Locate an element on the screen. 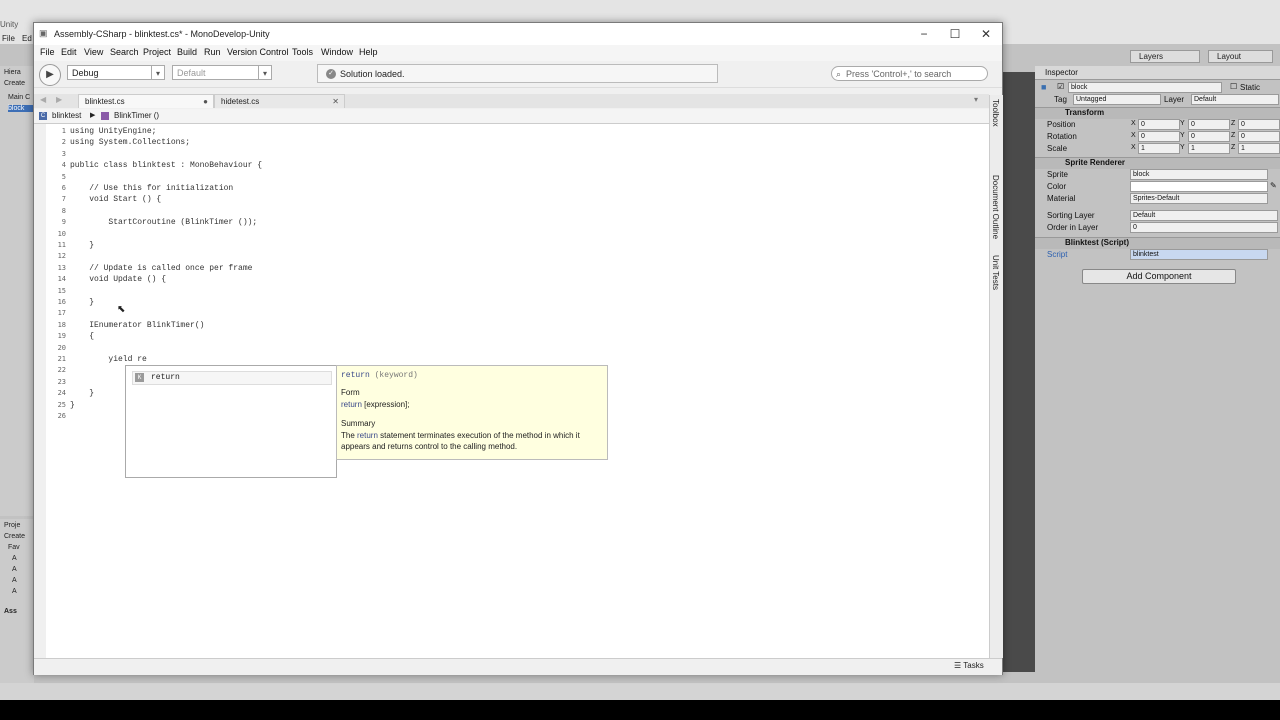 This screenshot has width=1280, height=720. menu-file: File is located at coordinates (47, 52).